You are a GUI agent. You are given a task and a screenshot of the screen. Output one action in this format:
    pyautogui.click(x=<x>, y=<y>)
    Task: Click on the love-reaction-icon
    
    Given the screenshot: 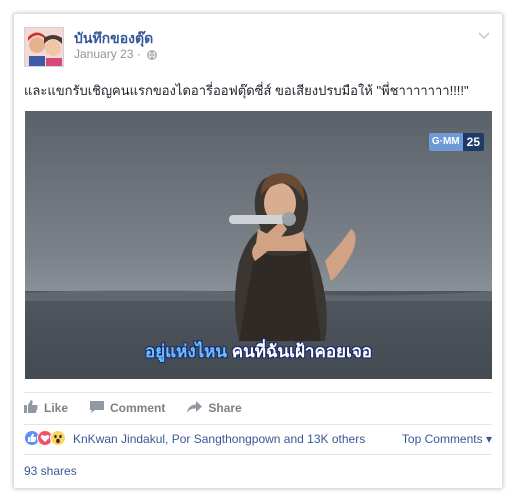 What is the action you would take?
    pyautogui.click(x=45, y=439)
    